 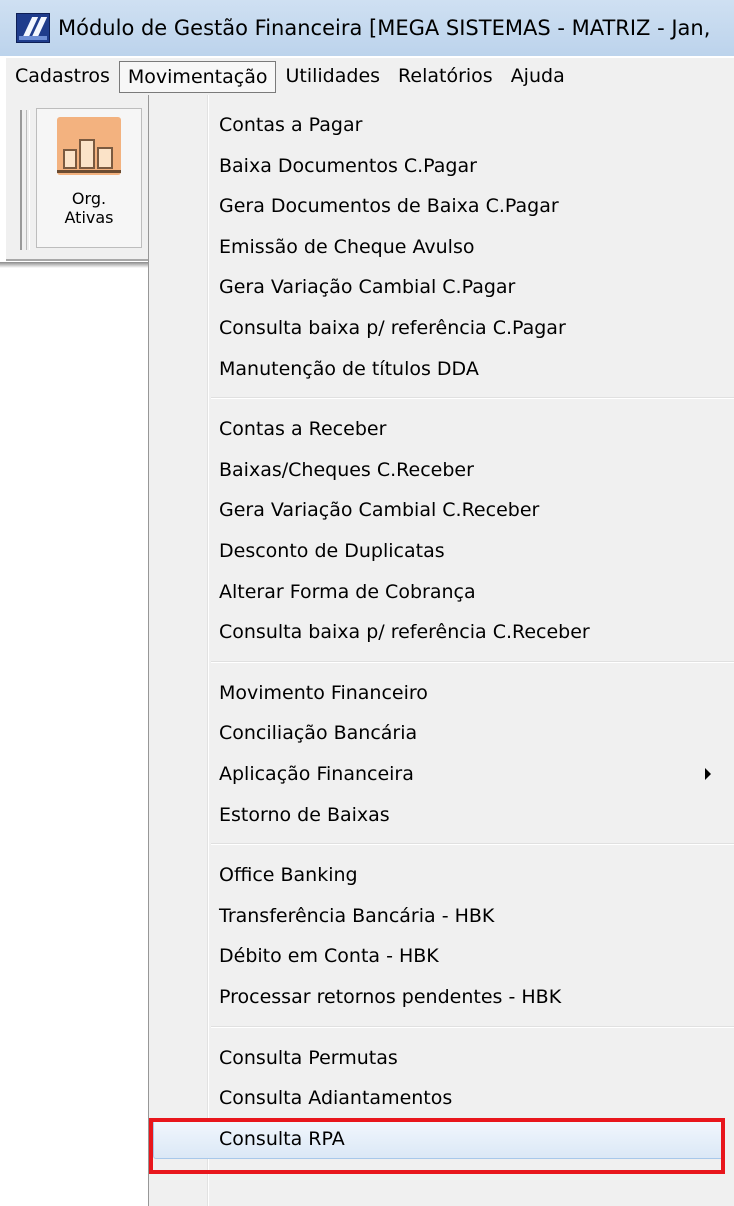 What do you see at coordinates (389, 206) in the screenshot?
I see `menu-item-gera-documentos-de-baixa-c-pagar: Gera Documentos de Baixa C.Pagar` at bounding box center [389, 206].